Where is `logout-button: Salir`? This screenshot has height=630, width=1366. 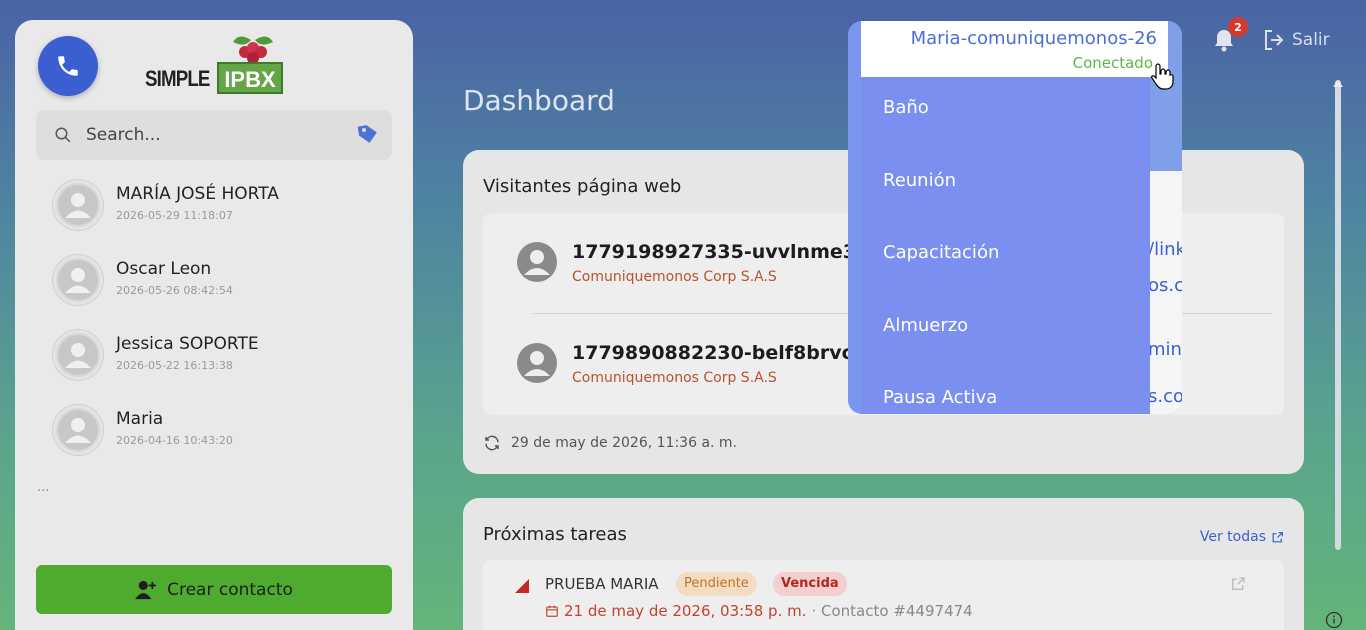 logout-button: Salir is located at coordinates (1296, 40).